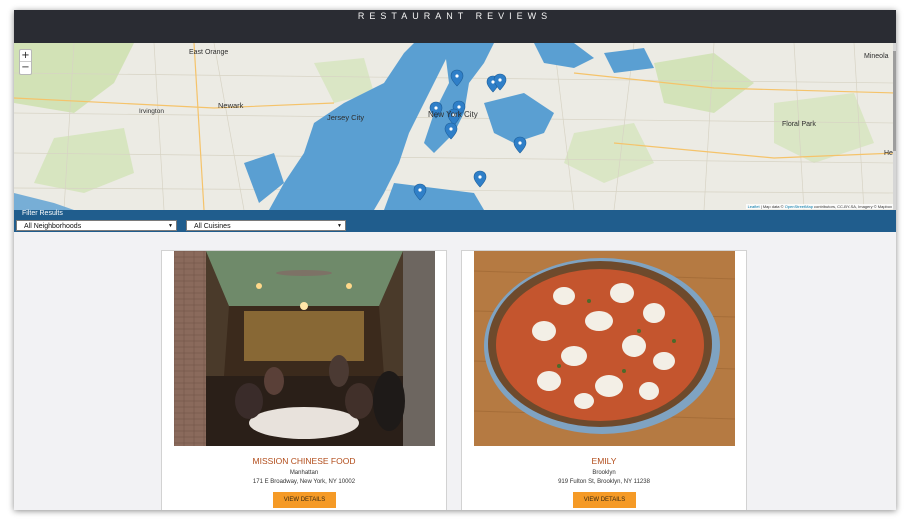  I want to click on map-label-floral-park: Floral Park, so click(799, 124).